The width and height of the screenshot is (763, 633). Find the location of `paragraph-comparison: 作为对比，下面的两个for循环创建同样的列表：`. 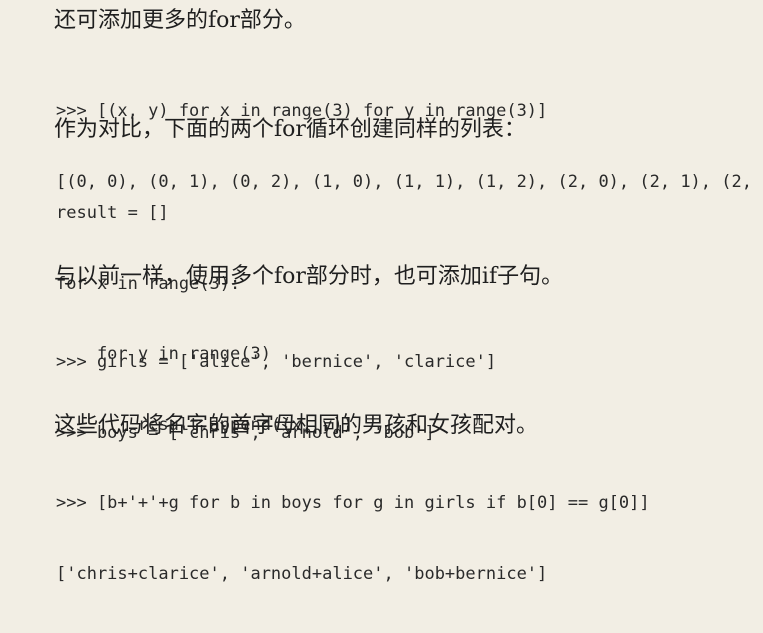

paragraph-comparison: 作为对比，下面的两个for循环创建同样的列表： is located at coordinates (290, 129).